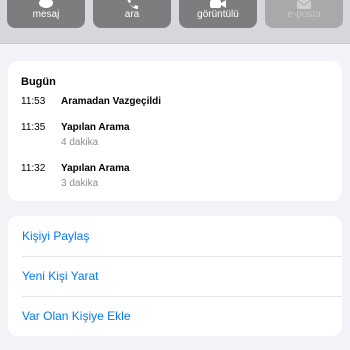 The width and height of the screenshot is (350, 350). What do you see at coordinates (76, 316) in the screenshot?
I see `add-to-existing-contact-label: Var Olan Kişiye Ekle` at bounding box center [76, 316].